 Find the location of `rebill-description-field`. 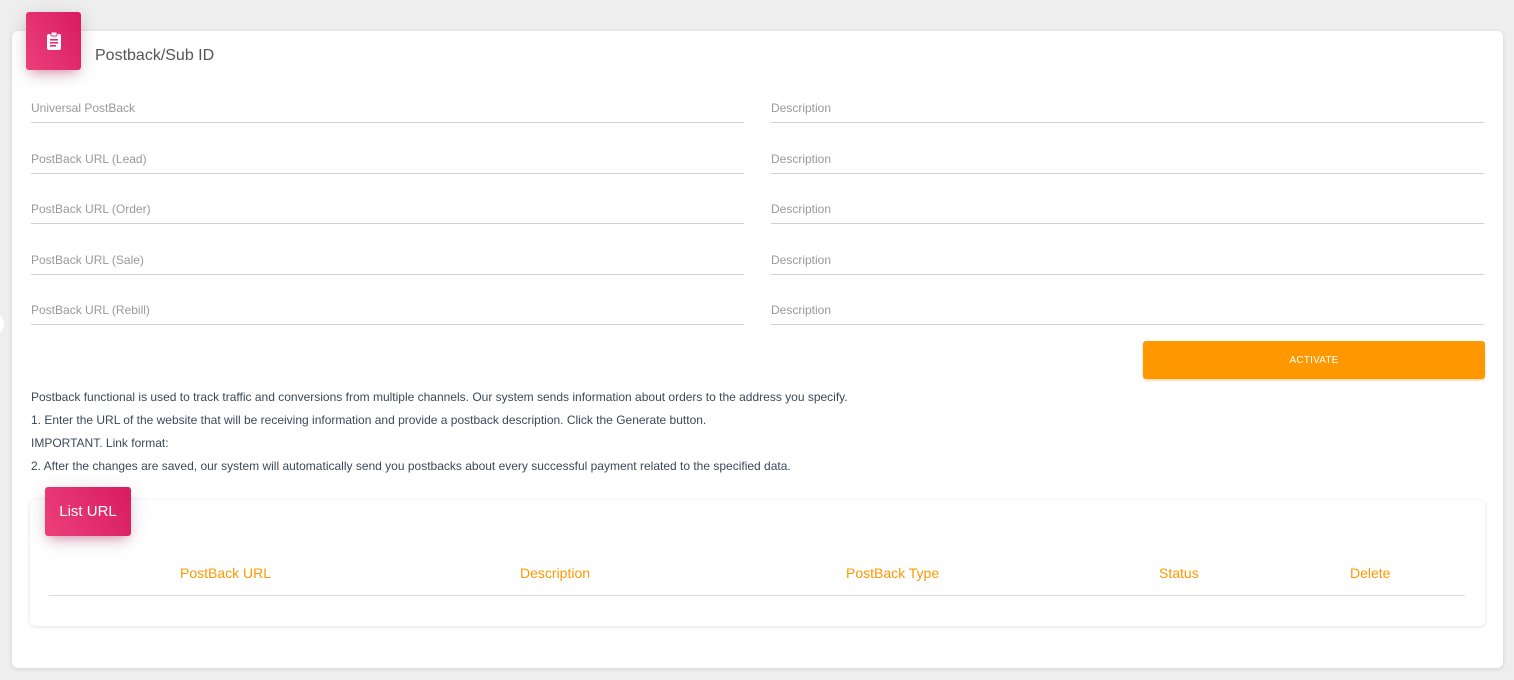

rebill-description-field is located at coordinates (1127, 310).